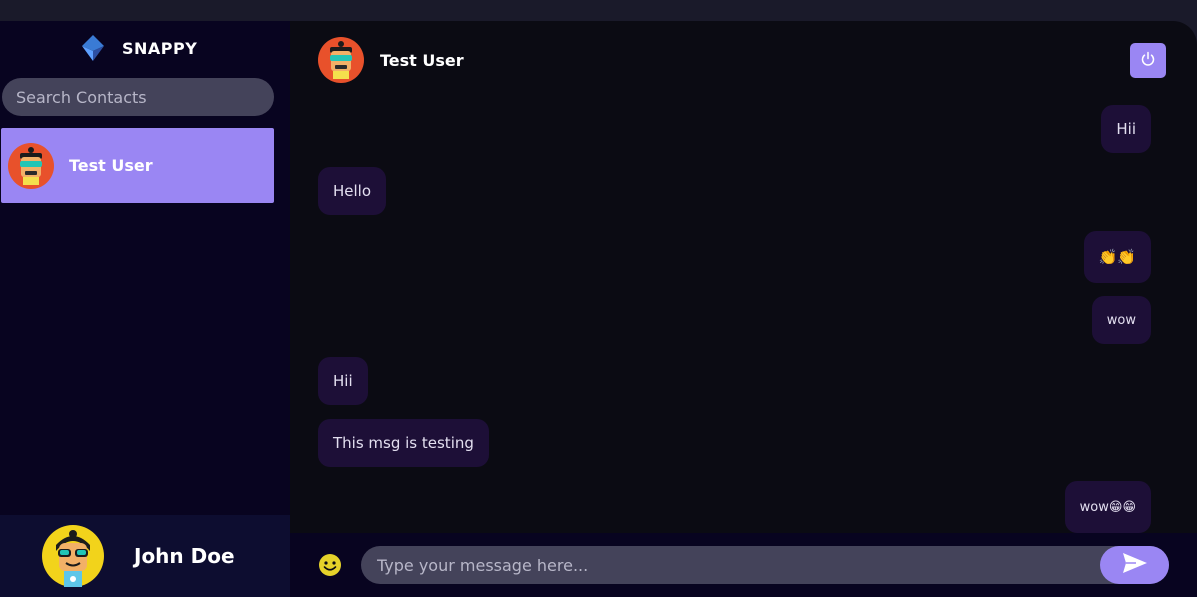  Describe the element at coordinates (1107, 507) in the screenshot. I see `message-sent: wow😁😁` at that location.